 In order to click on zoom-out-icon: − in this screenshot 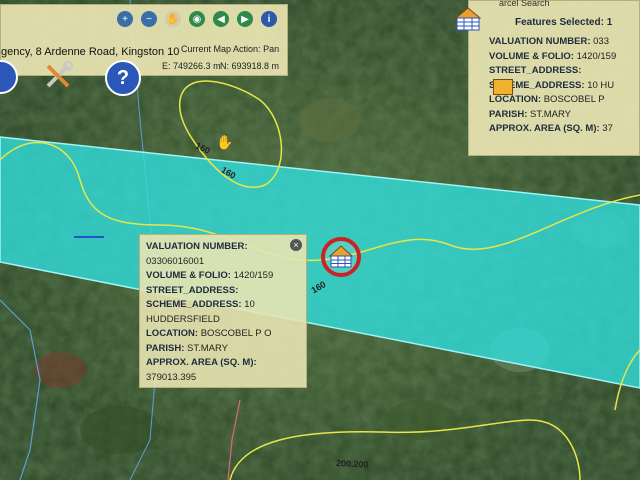, I will do `click(149, 19)`.